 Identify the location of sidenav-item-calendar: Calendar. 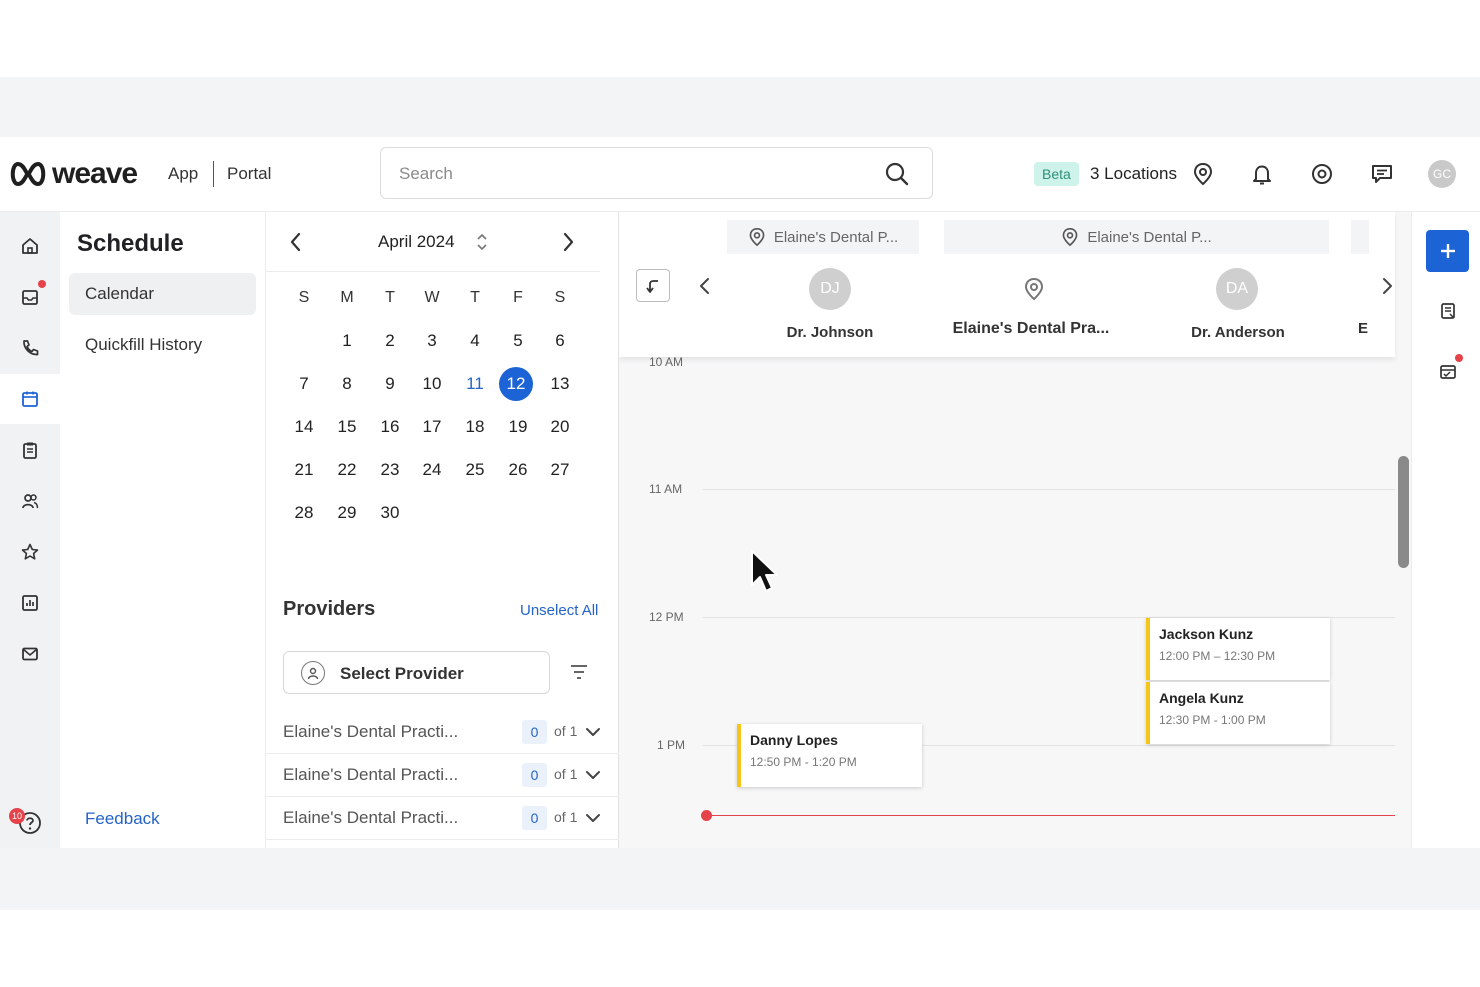
(162, 294).